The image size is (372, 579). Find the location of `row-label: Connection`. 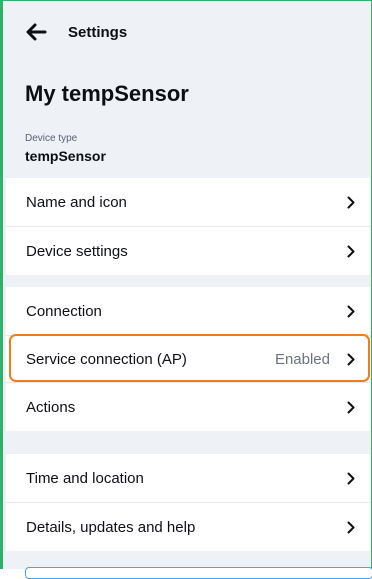

row-label: Connection is located at coordinates (64, 311).